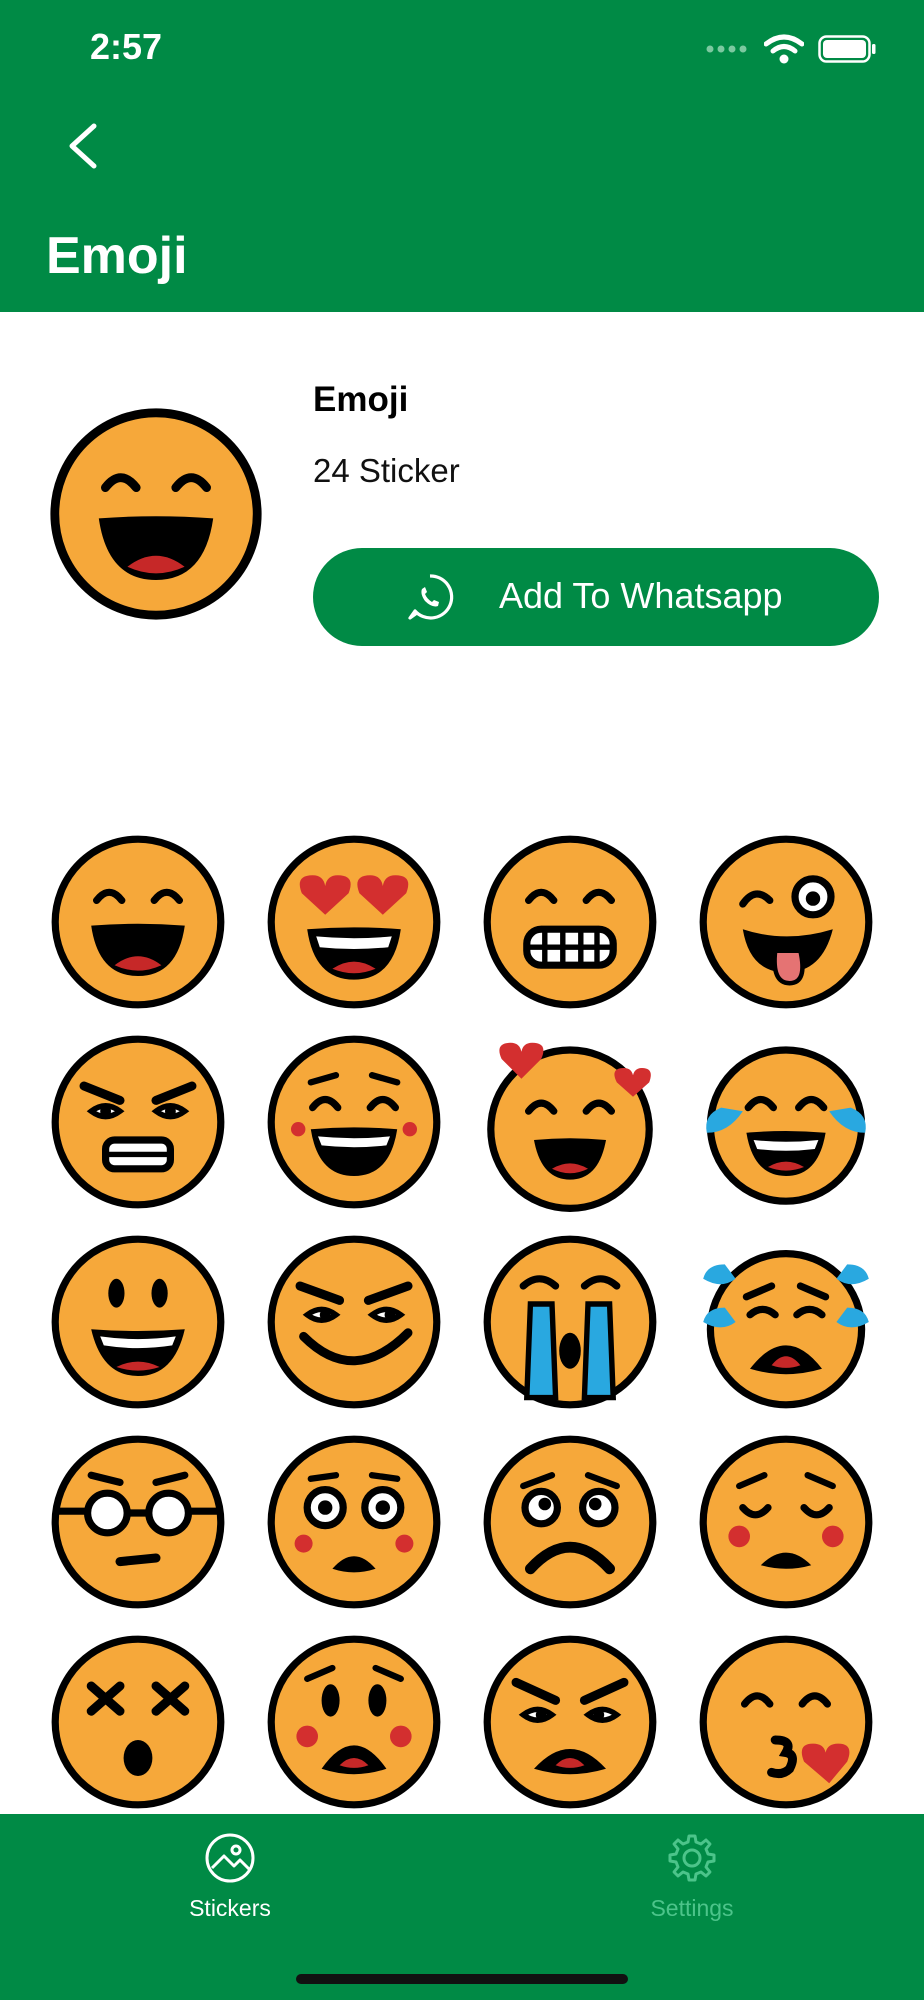 The image size is (924, 2000). I want to click on sticker-dizzy-face, so click(138, 1722).